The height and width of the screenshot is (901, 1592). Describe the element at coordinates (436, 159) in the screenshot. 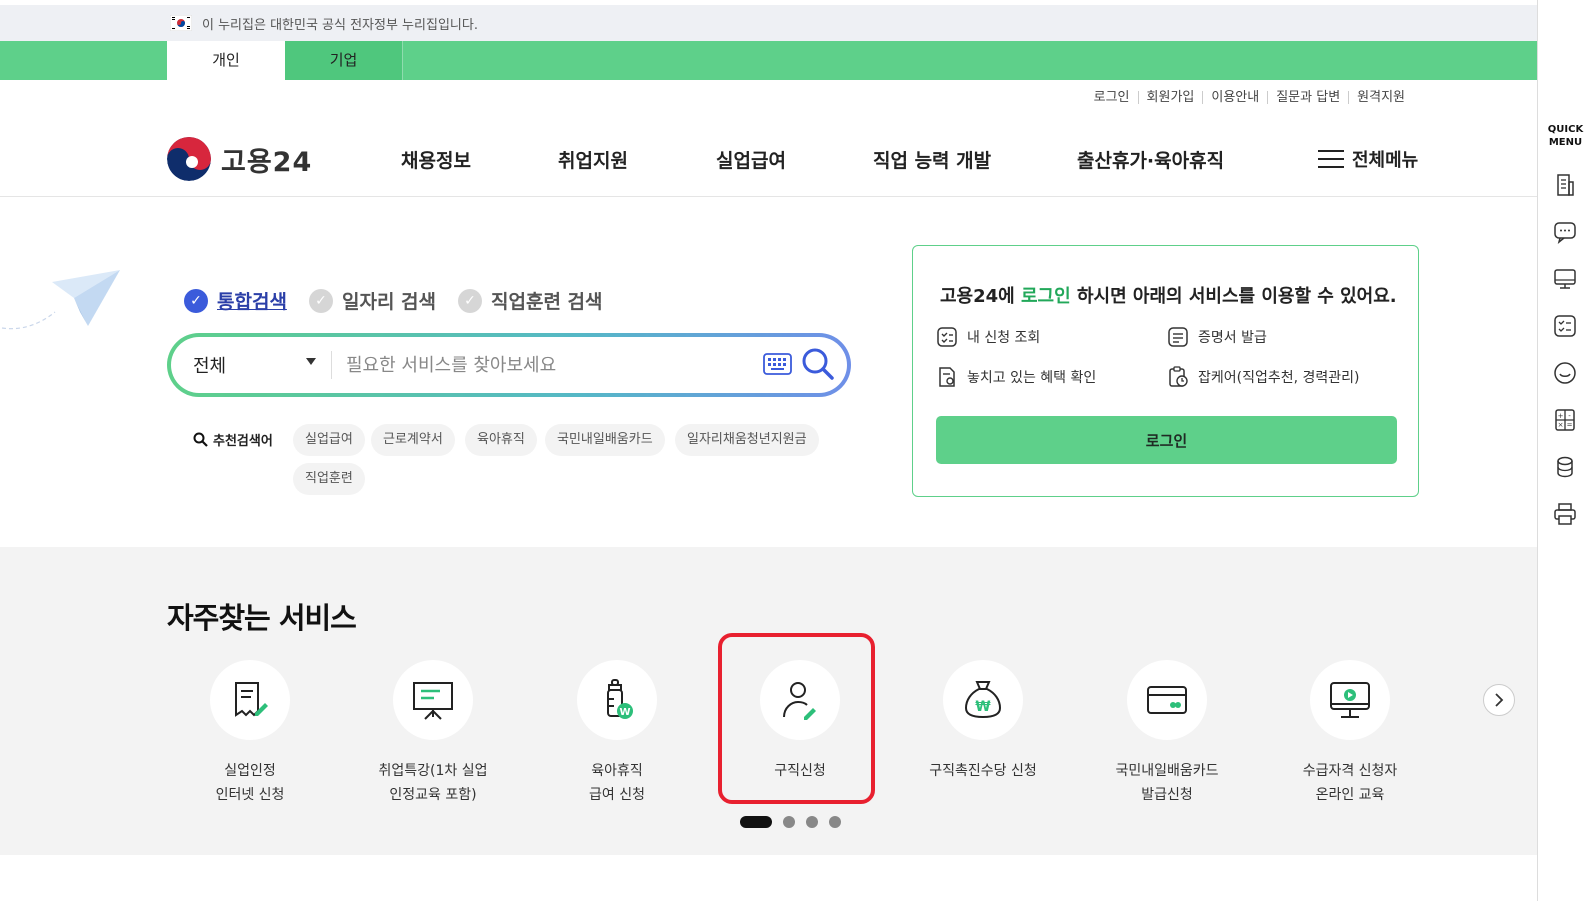

I see `nav-item-jobs: 채용정보` at that location.